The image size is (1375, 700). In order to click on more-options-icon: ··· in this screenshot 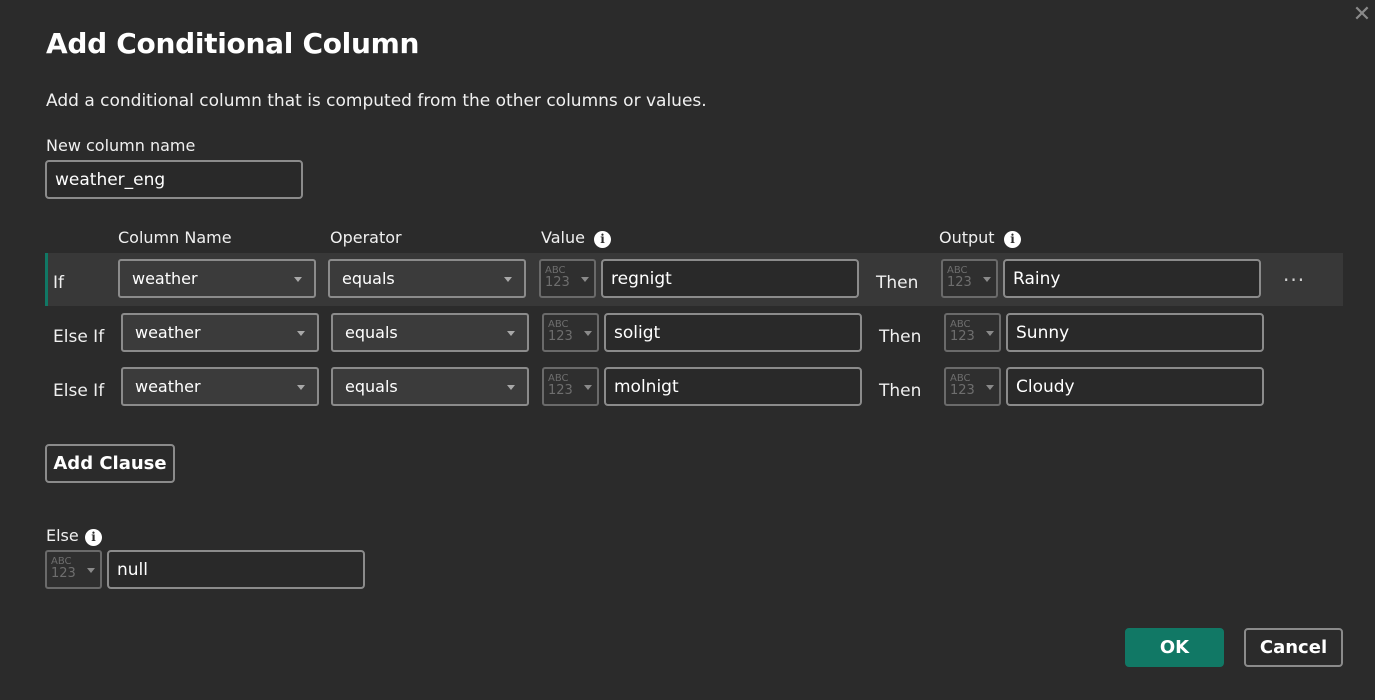, I will do `click(1294, 280)`.